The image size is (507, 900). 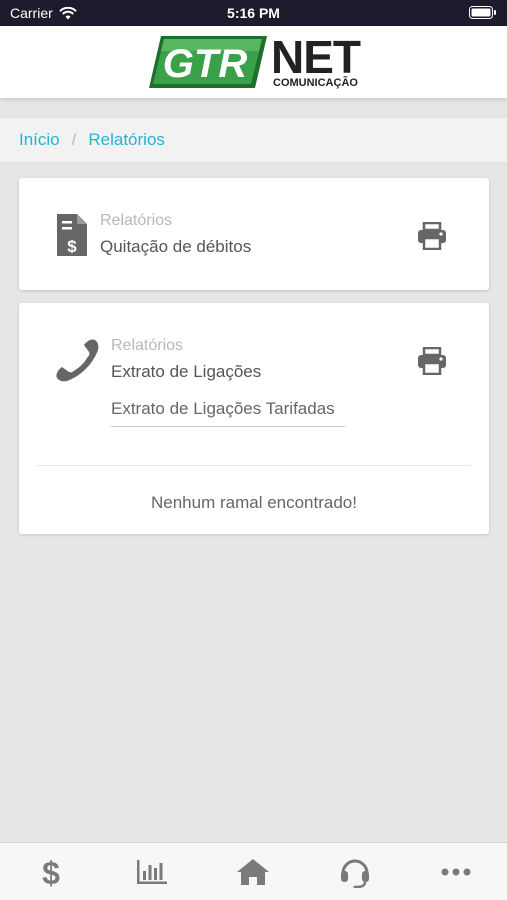 I want to click on status-bar: Carrier 5:16 PM, so click(x=253, y=13).